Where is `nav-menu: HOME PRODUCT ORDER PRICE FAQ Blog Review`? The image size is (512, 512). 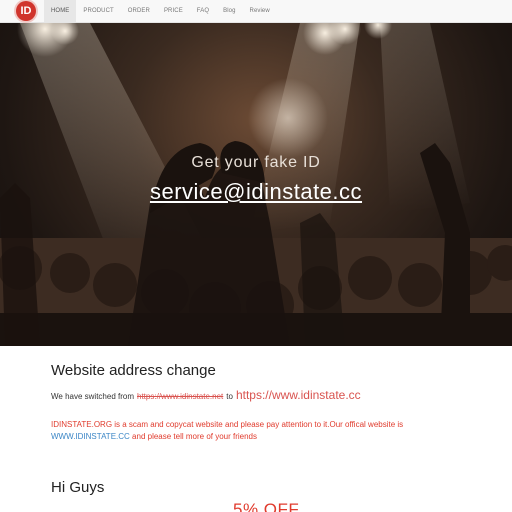
nav-menu: HOME PRODUCT ORDER PRICE FAQ Blog Review is located at coordinates (160, 11).